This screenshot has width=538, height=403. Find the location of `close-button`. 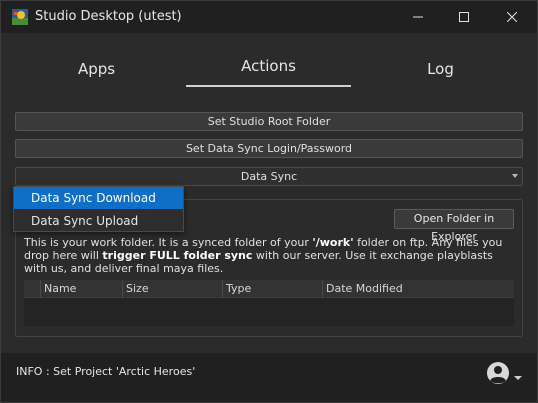

close-button is located at coordinates (512, 17).